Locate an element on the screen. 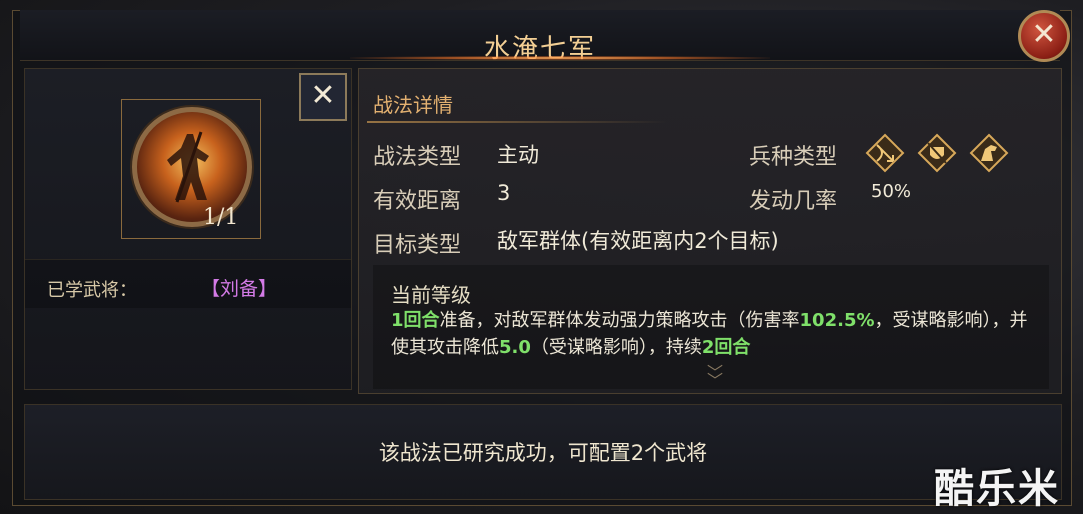 Image resolution: width=1083 pixels, height=514 pixels. status-message: 该战法已研究成功，可配置2个武将 is located at coordinates (543, 453).